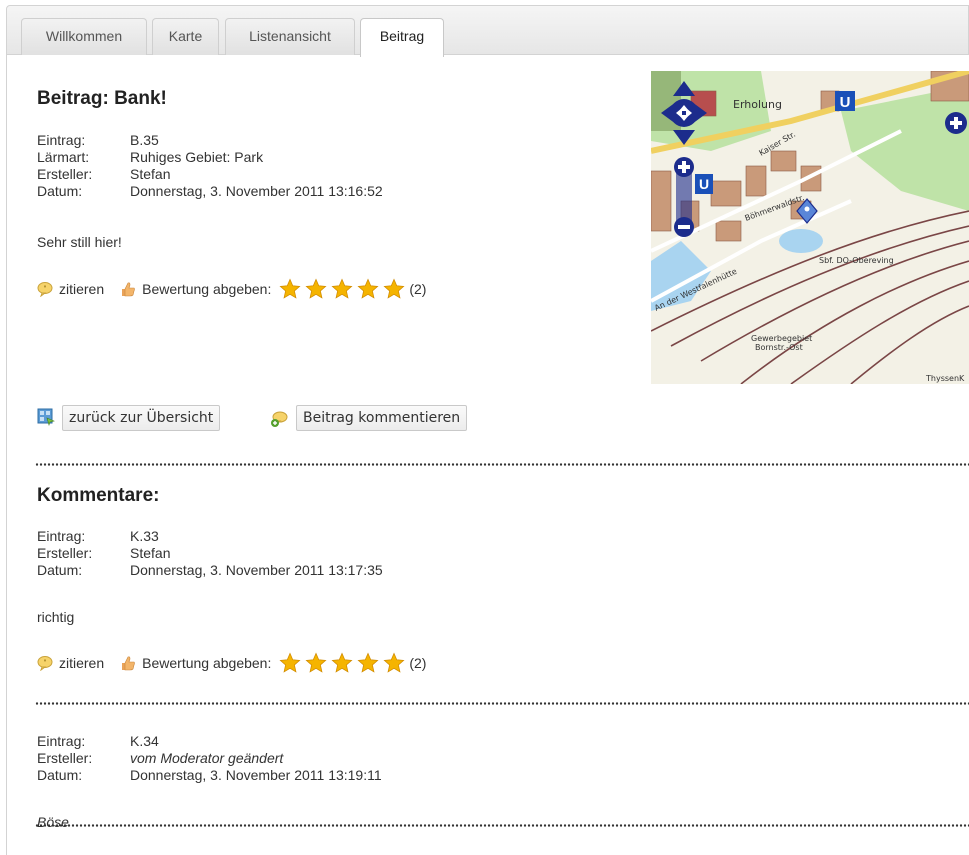  Describe the element at coordinates (63, 157) in the screenshot. I see `meta-key-laermart: Lärmart:` at that location.